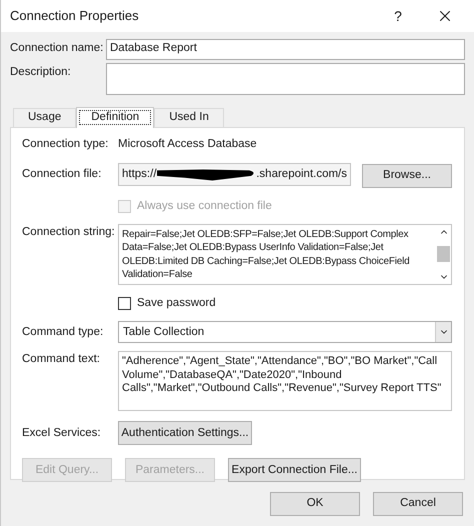  What do you see at coordinates (234, 174) in the screenshot?
I see `connection-file-field: https:// .sharepoint.com/s` at bounding box center [234, 174].